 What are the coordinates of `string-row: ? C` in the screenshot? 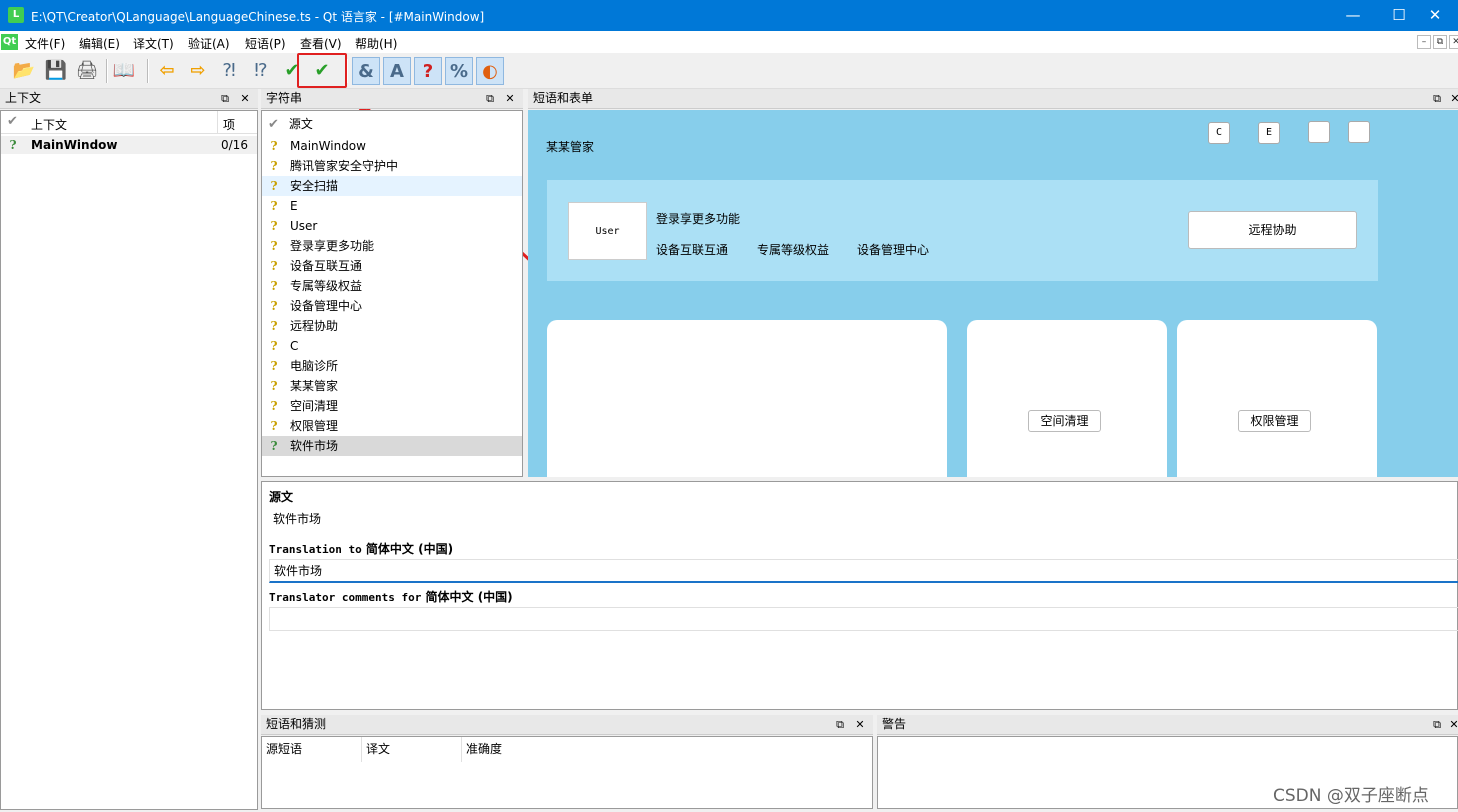 It's located at (392, 346).